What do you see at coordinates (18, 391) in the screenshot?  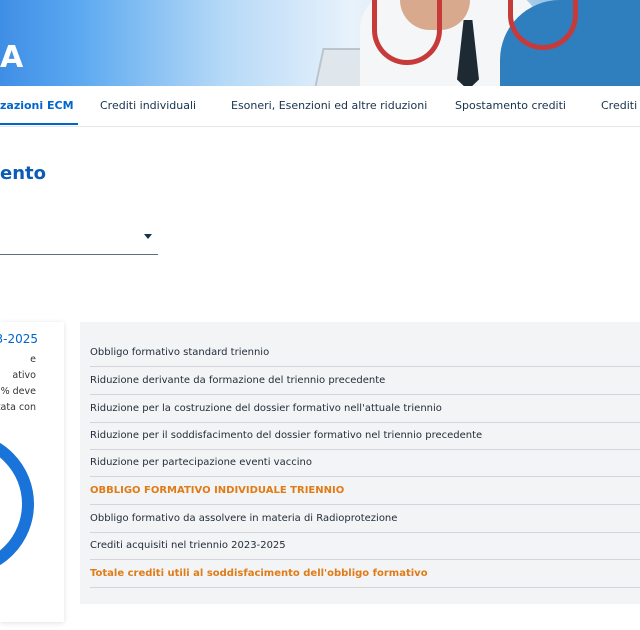 I see `card-text-line: il 40% deve` at bounding box center [18, 391].